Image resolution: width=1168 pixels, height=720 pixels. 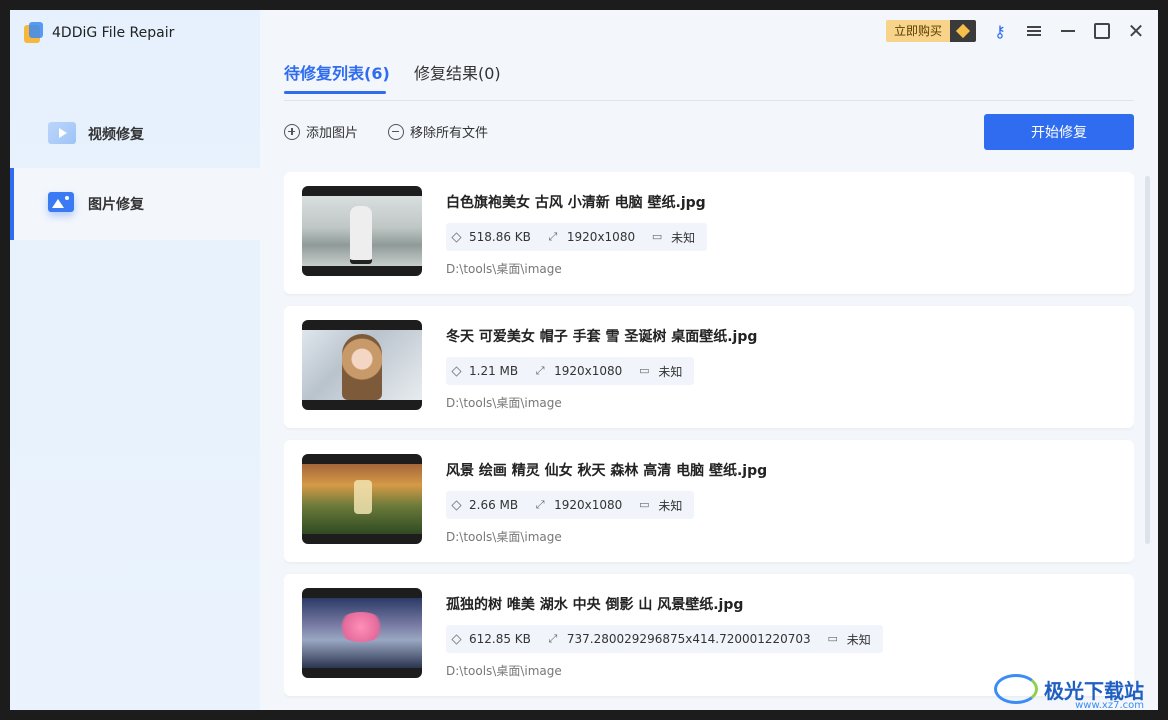 What do you see at coordinates (1136, 31) in the screenshot?
I see `close-icon: ✕` at bounding box center [1136, 31].